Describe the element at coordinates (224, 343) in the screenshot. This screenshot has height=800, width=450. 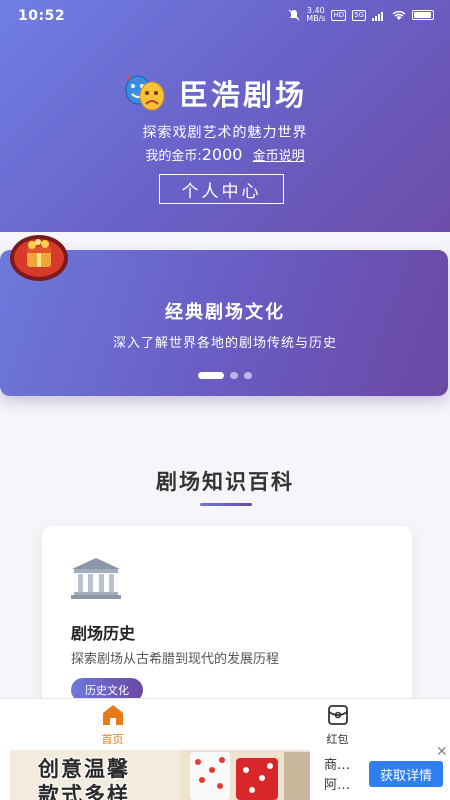
I see `carousel-subtitle: 深入了解世界各地的剧场传统与历史` at that location.